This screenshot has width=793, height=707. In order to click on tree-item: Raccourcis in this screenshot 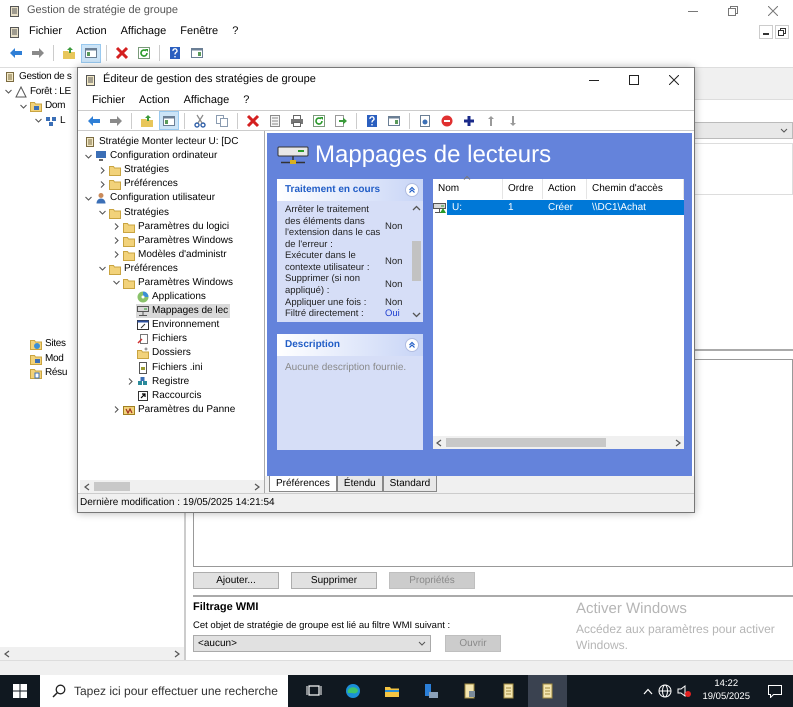, I will do `click(170, 395)`.